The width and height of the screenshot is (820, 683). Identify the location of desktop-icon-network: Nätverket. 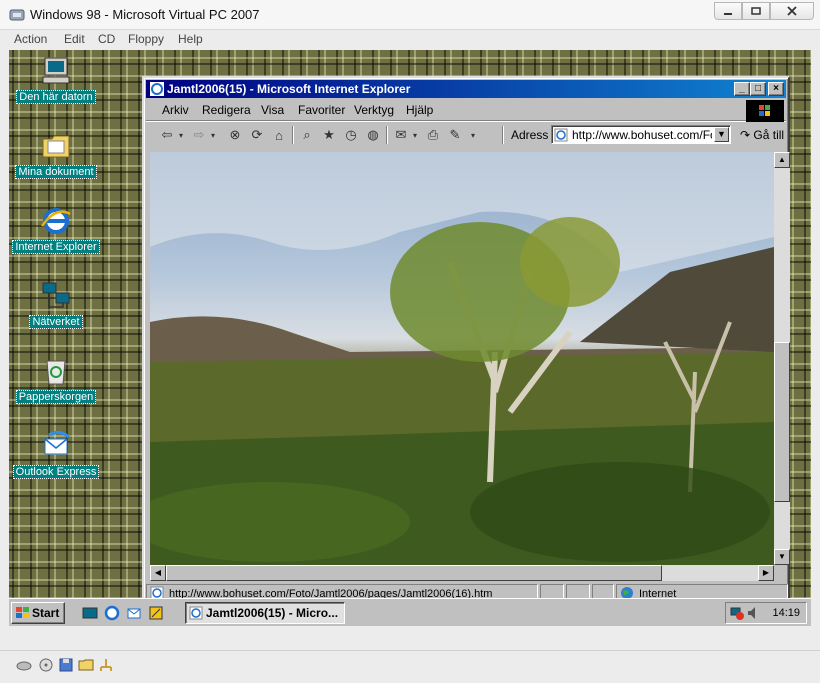
(56, 304).